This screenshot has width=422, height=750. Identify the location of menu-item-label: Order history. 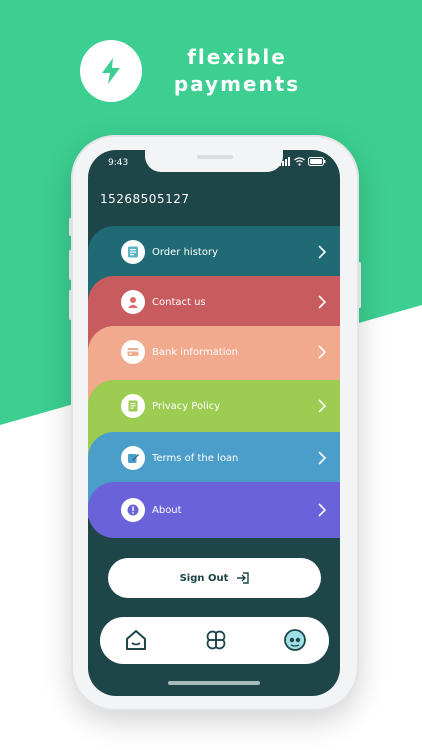
(185, 252).